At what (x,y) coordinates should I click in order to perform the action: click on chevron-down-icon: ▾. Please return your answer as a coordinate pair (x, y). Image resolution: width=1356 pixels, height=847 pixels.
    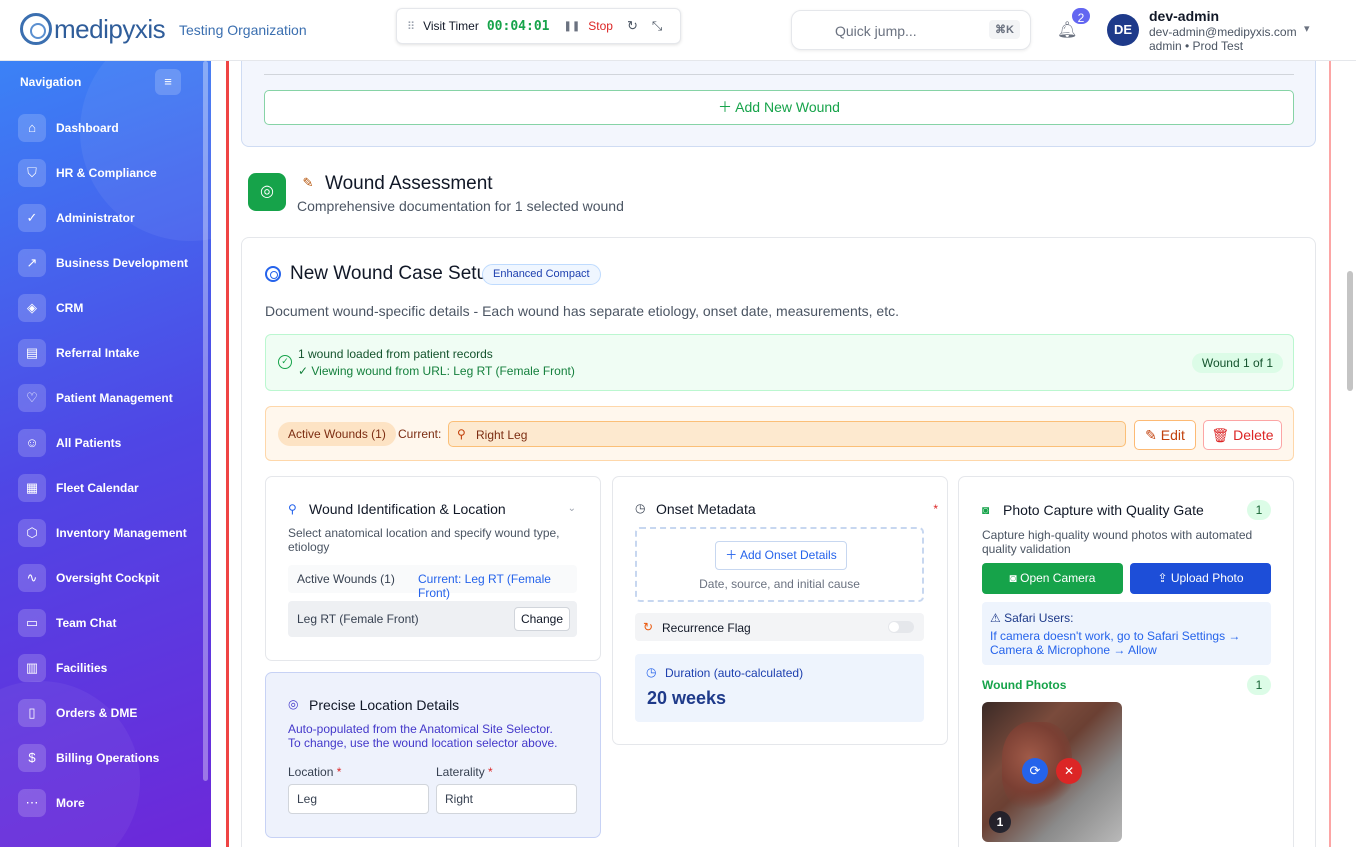
    Looking at the image, I should click on (1307, 28).